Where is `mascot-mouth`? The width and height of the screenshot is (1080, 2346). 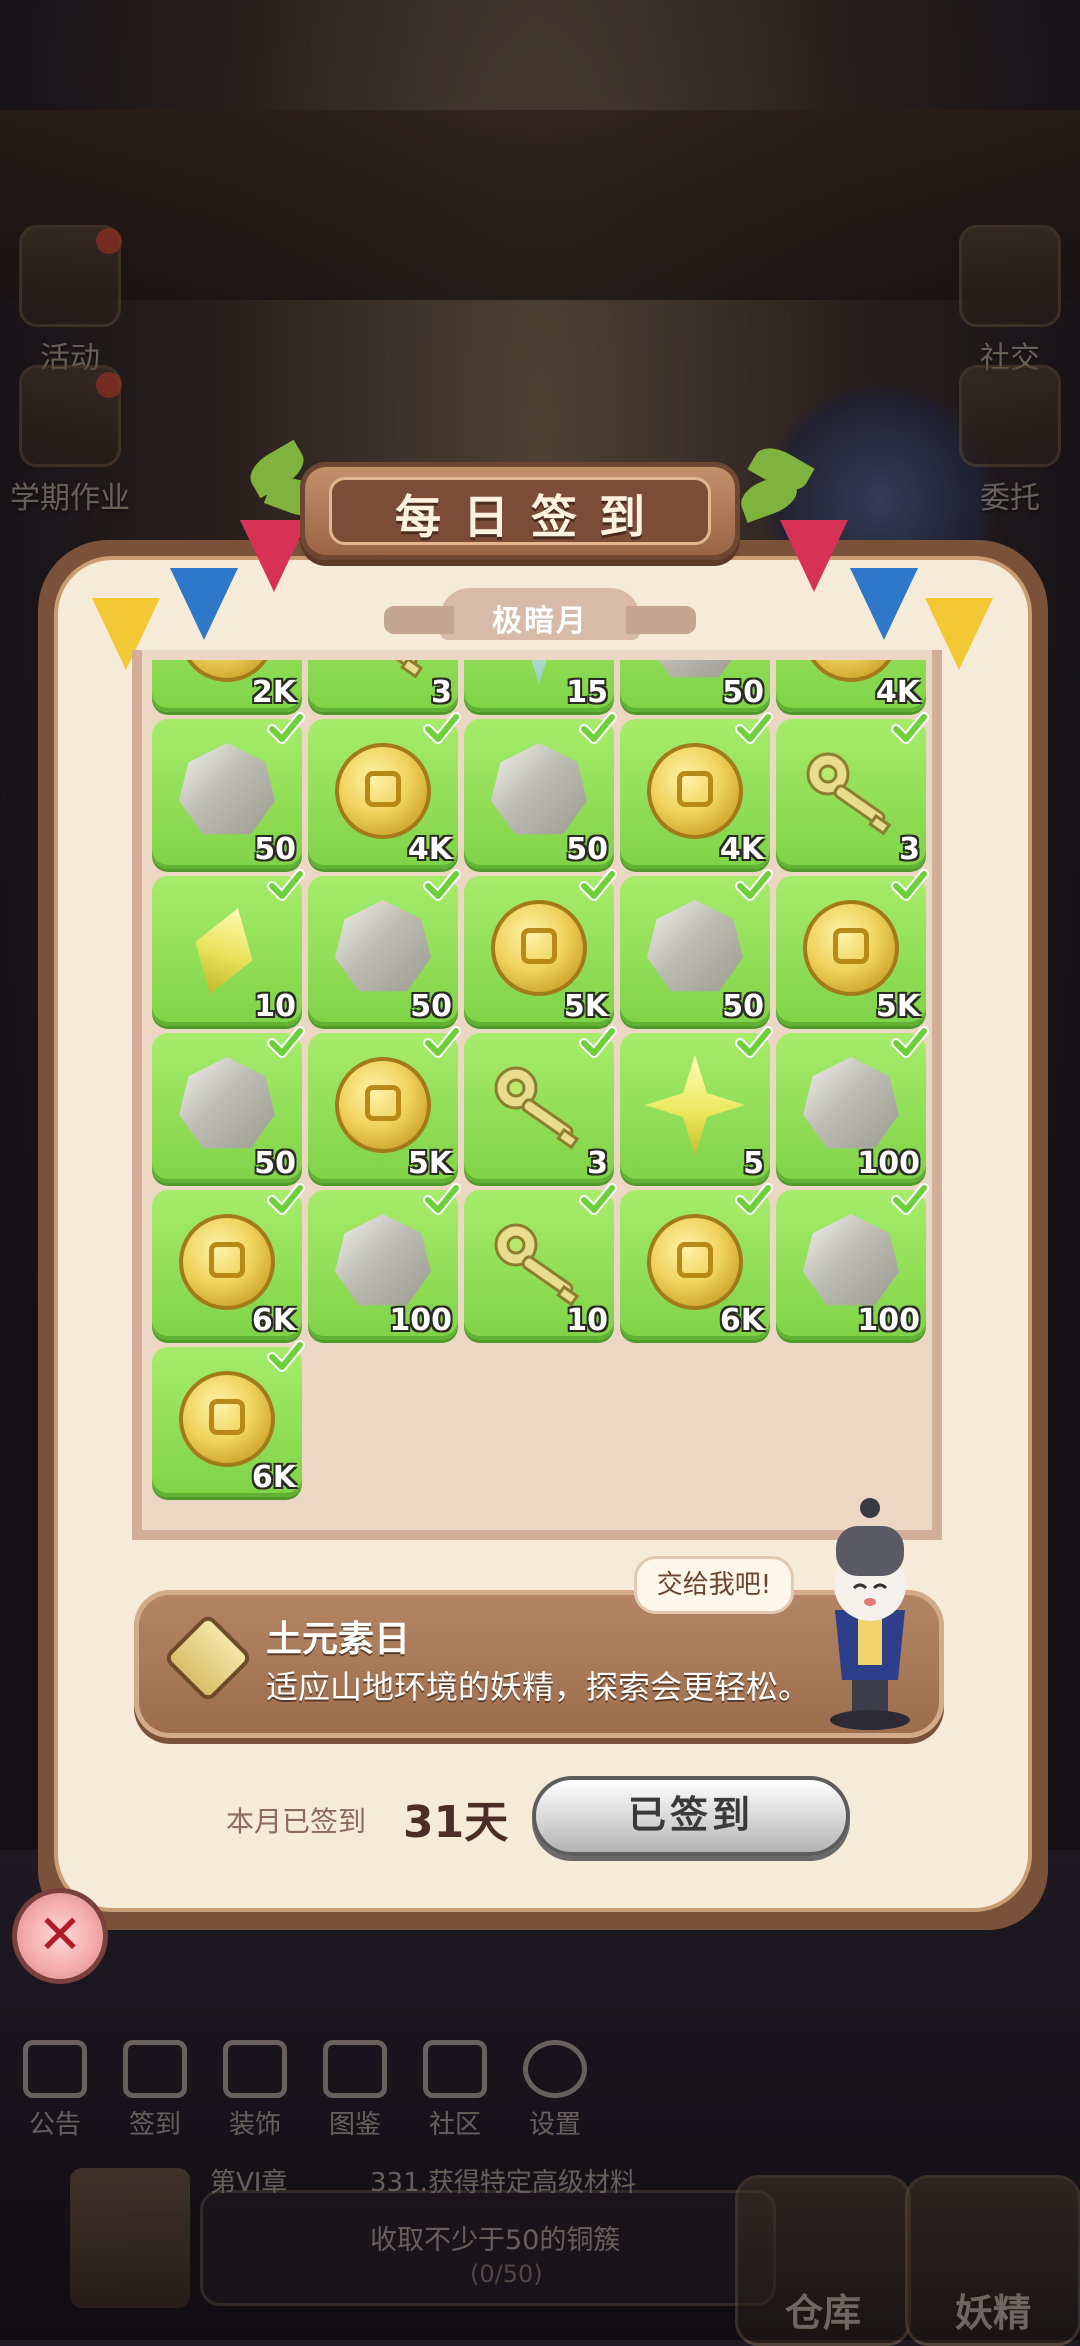 mascot-mouth is located at coordinates (870, 1602).